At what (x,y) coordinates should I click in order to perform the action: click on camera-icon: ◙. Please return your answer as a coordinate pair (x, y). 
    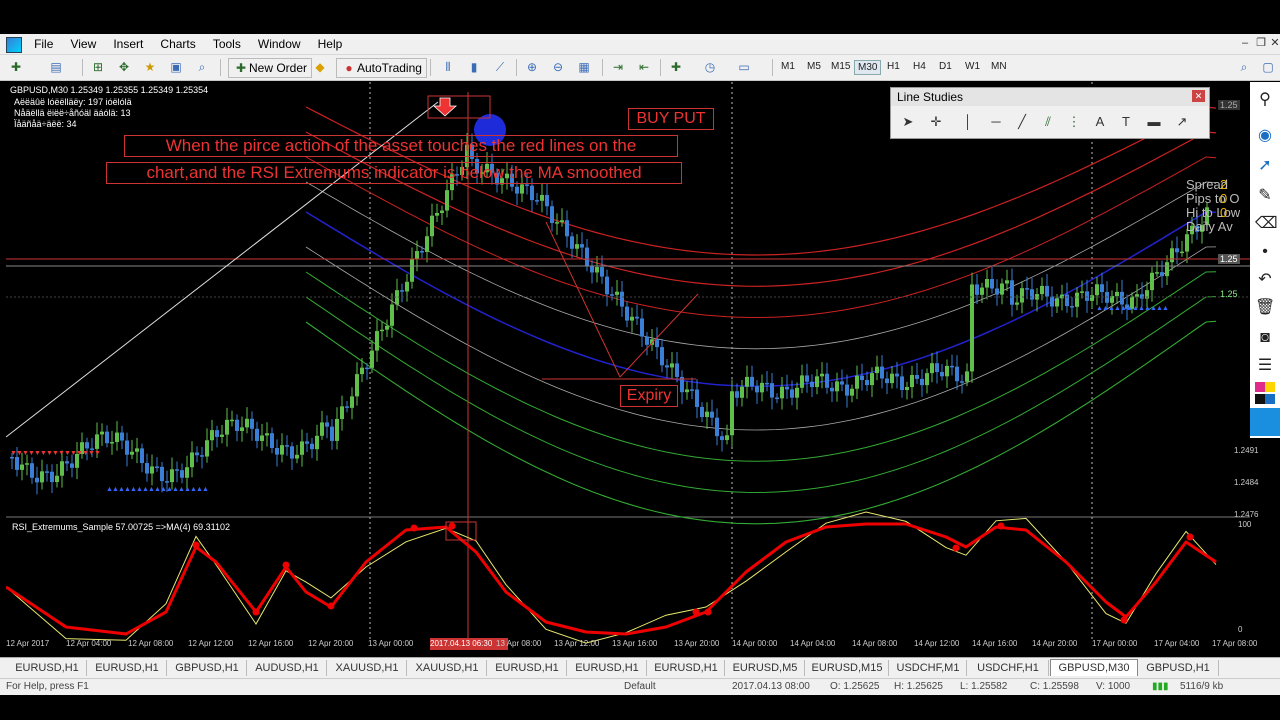
    Looking at the image, I should click on (1265, 338).